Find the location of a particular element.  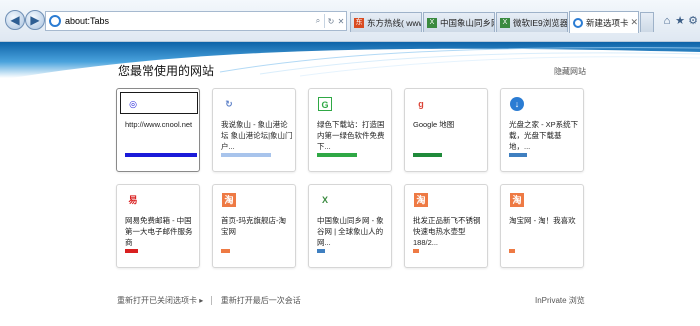

inprivate-link: InPrivate 浏览 is located at coordinates (560, 300).